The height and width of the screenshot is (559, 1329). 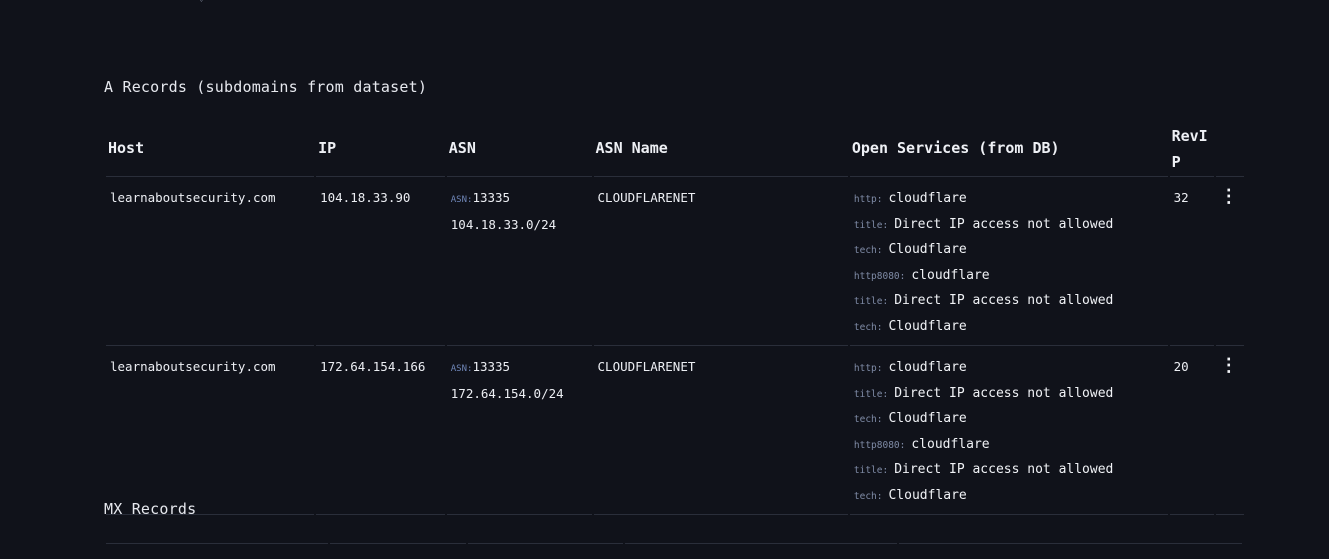 I want to click on asn-prefix: 172.64.154.0/24, so click(x=519, y=394).